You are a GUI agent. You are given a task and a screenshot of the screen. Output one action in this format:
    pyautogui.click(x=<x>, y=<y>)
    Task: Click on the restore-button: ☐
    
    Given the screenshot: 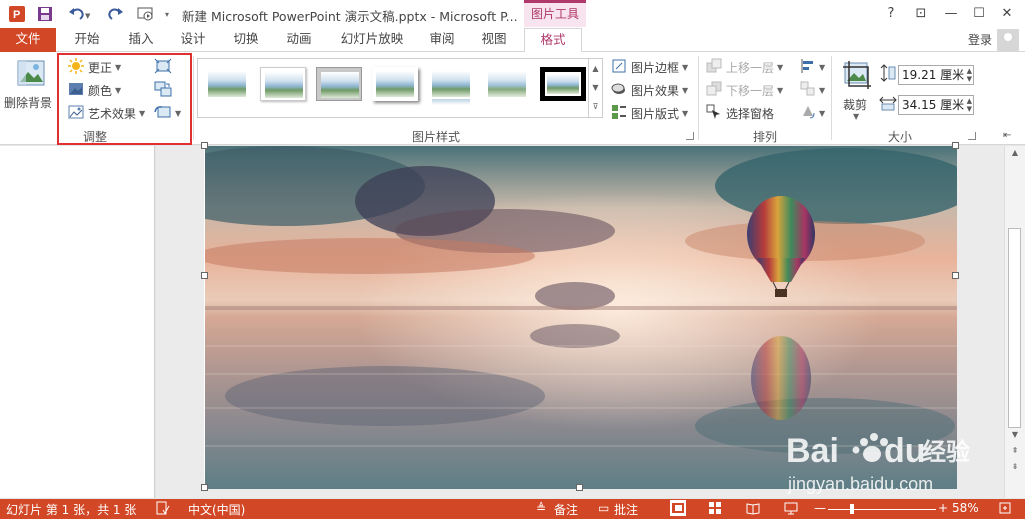 What is the action you would take?
    pyautogui.click(x=979, y=14)
    